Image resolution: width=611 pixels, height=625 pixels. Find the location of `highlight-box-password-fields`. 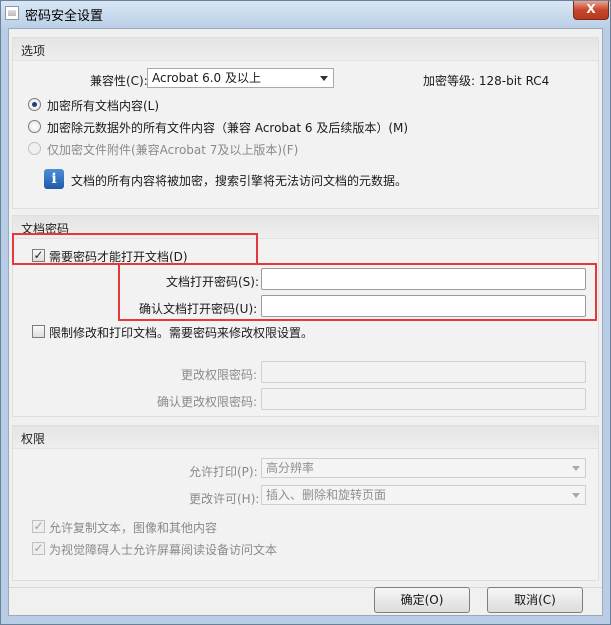

highlight-box-password-fields is located at coordinates (357, 292).